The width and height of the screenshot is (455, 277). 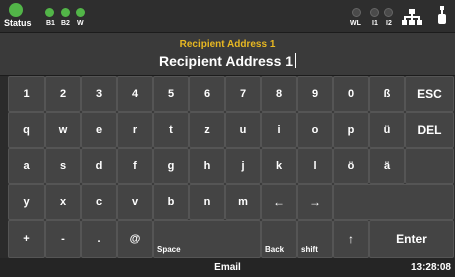 What do you see at coordinates (65, 12) in the screenshot?
I see `indicator-b2` at bounding box center [65, 12].